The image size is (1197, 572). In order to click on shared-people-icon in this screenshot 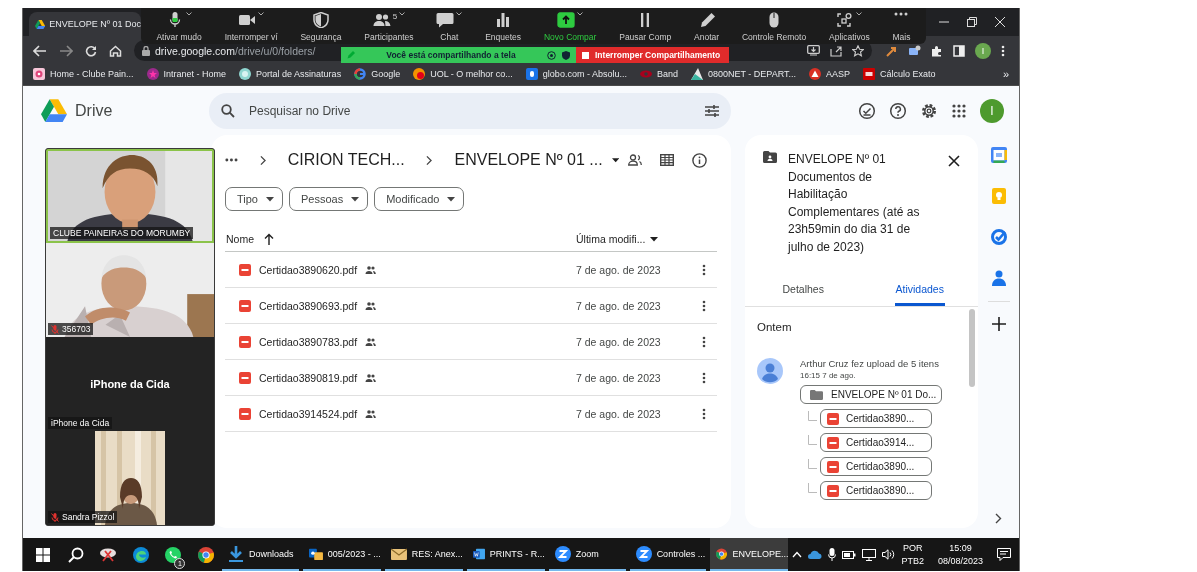, I will do `click(635, 160)`.